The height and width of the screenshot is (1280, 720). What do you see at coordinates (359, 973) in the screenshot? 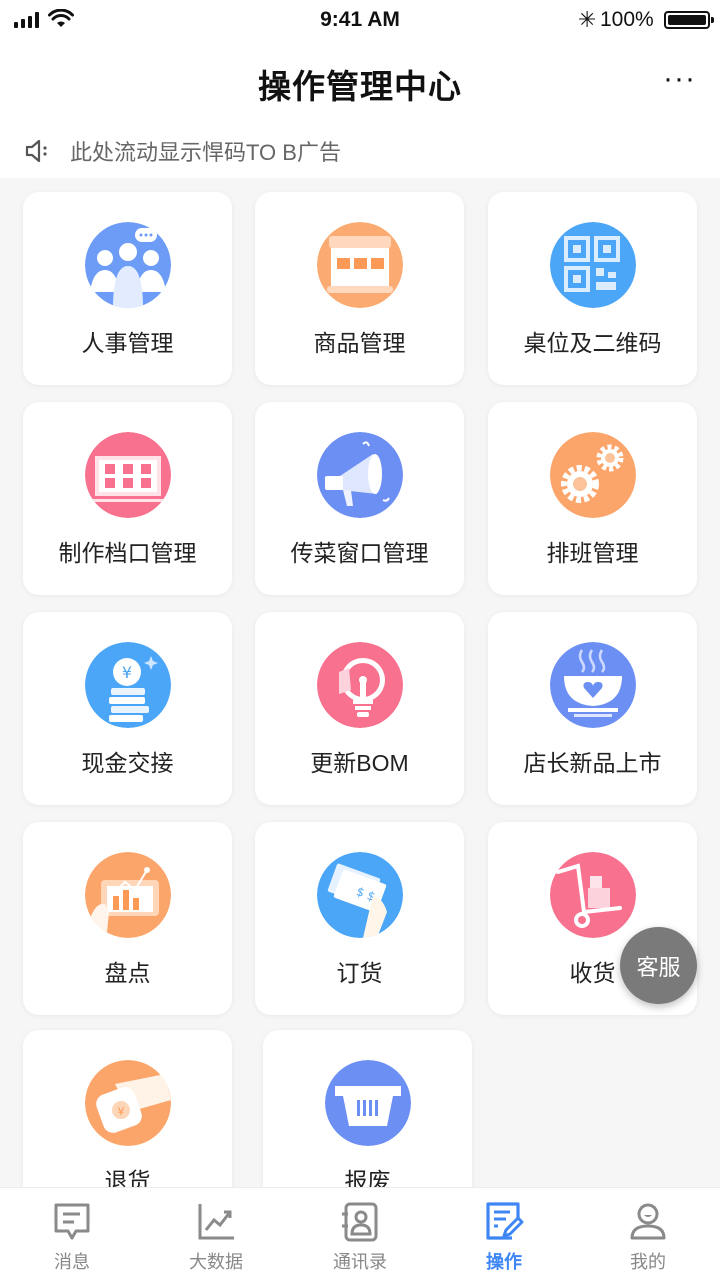
I see `menu-card-label: 订货` at bounding box center [359, 973].